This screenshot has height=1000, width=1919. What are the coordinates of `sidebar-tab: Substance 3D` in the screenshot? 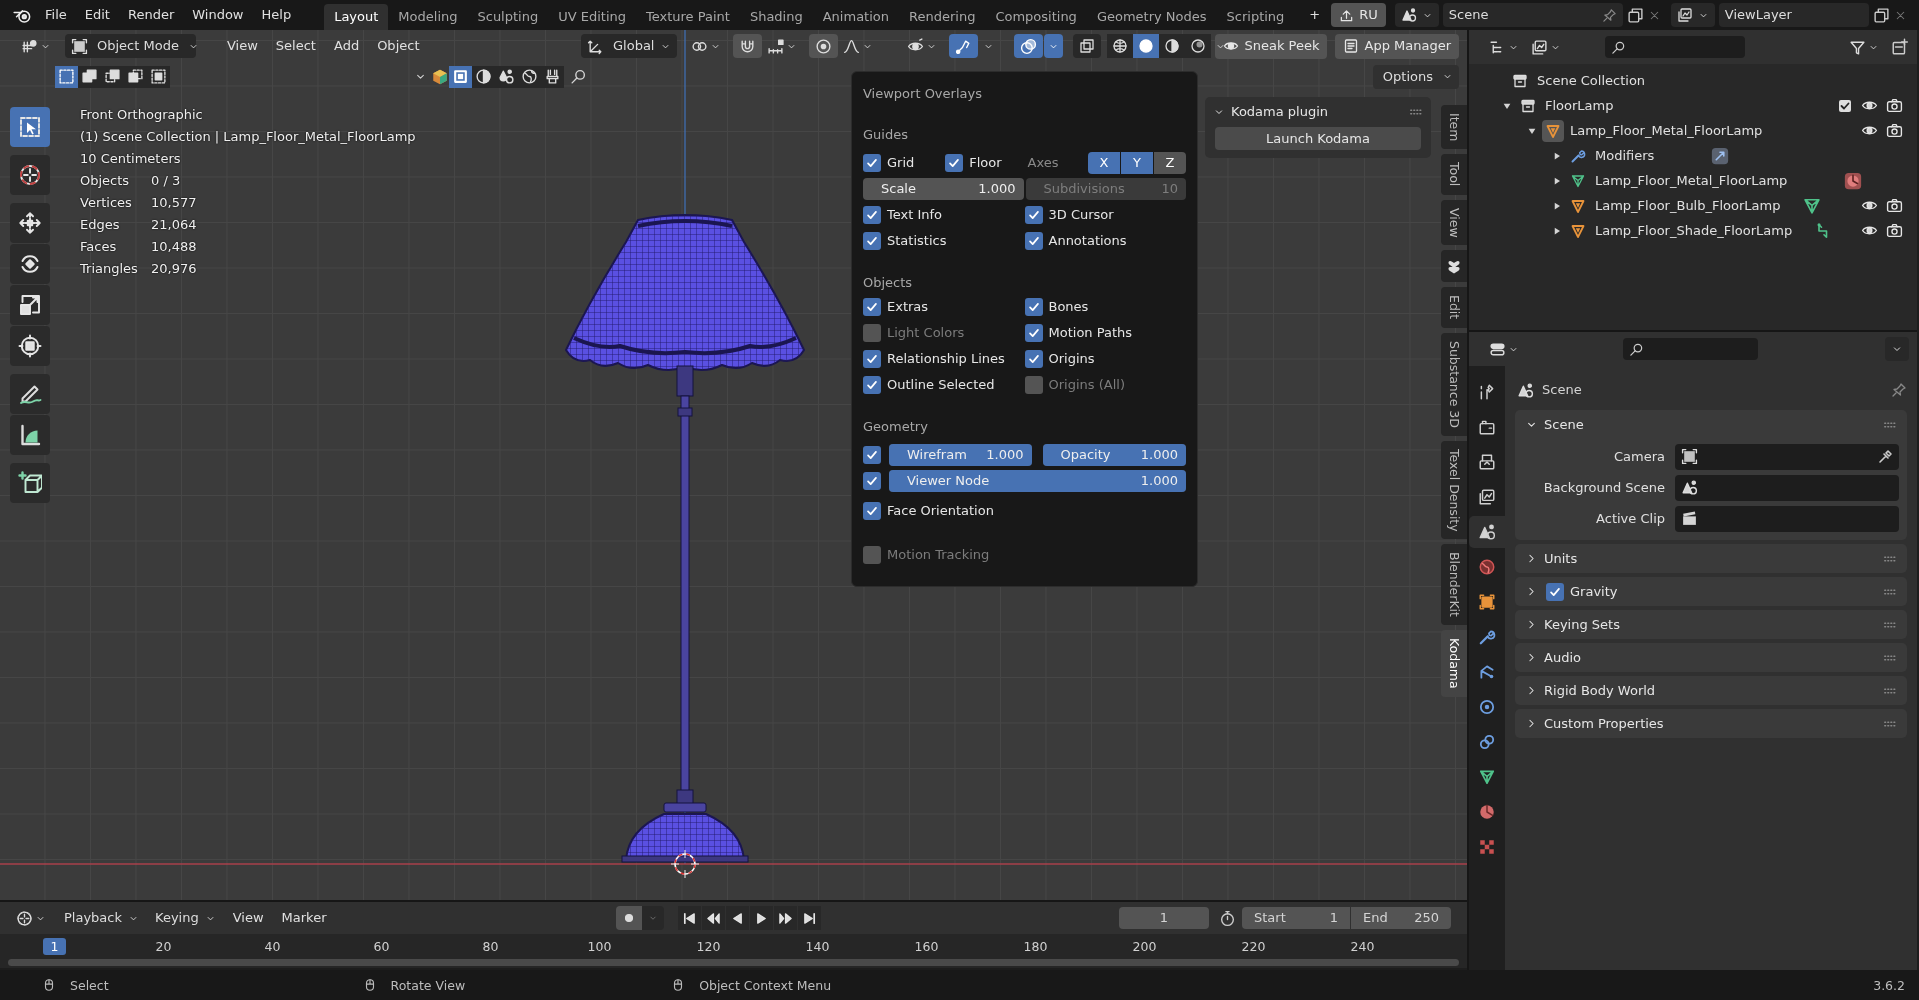 It's located at (1454, 384).